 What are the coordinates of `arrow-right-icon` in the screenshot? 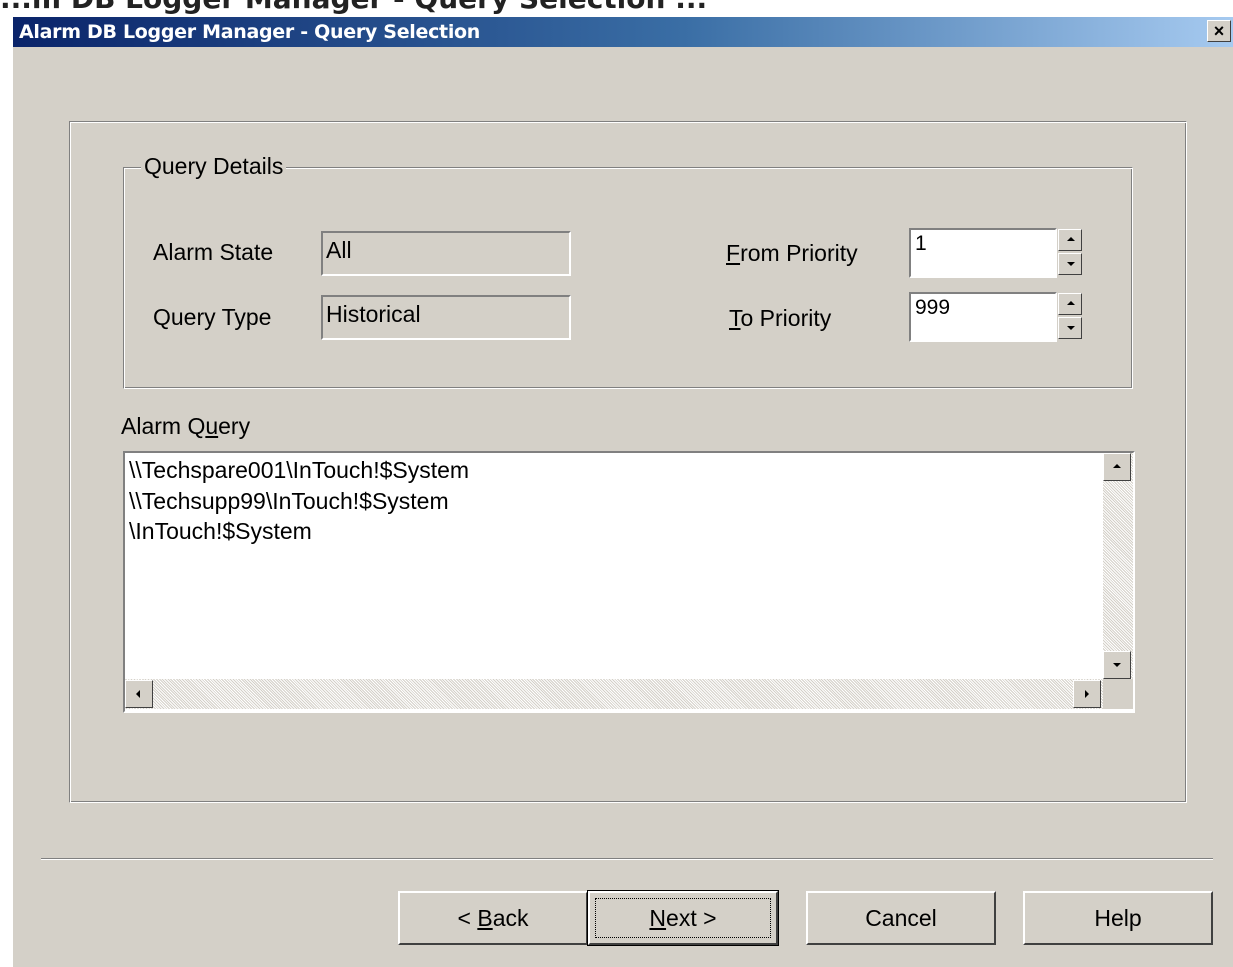 It's located at (1087, 694).